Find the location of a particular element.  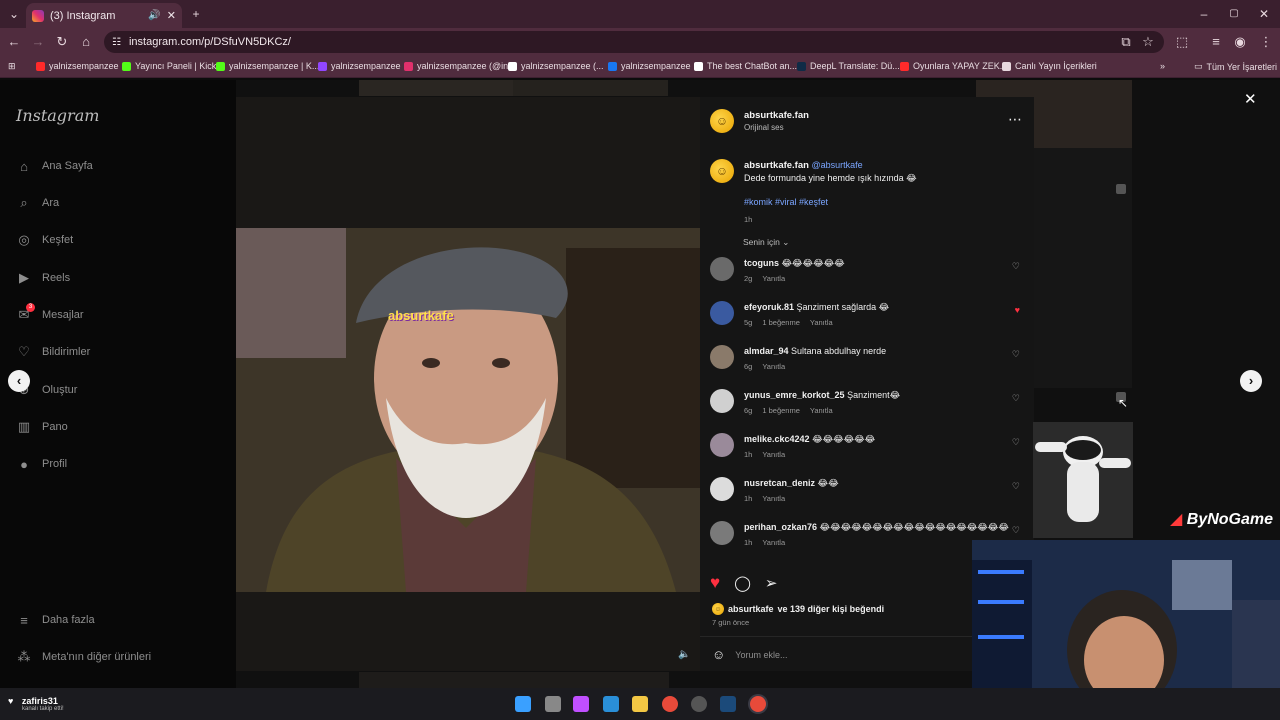

liked-by-rest: ve 139 diğer kişi beğendi is located at coordinates (831, 609).